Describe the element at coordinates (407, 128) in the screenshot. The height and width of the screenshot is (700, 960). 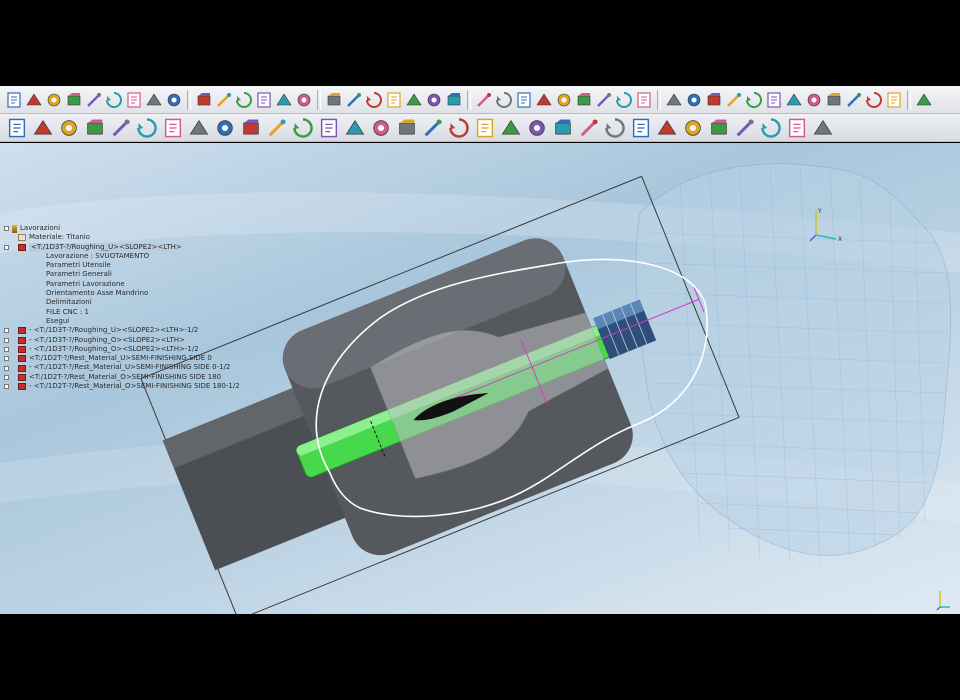
I see `arrow-cycle-icon` at that location.